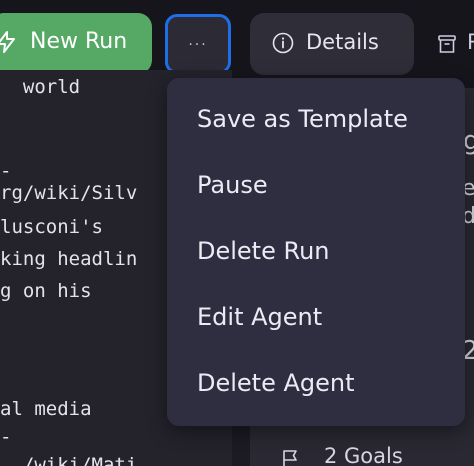 Image resolution: width=474 pixels, height=466 pixels. What do you see at coordinates (40, 87) in the screenshot?
I see `log-line: world` at bounding box center [40, 87].